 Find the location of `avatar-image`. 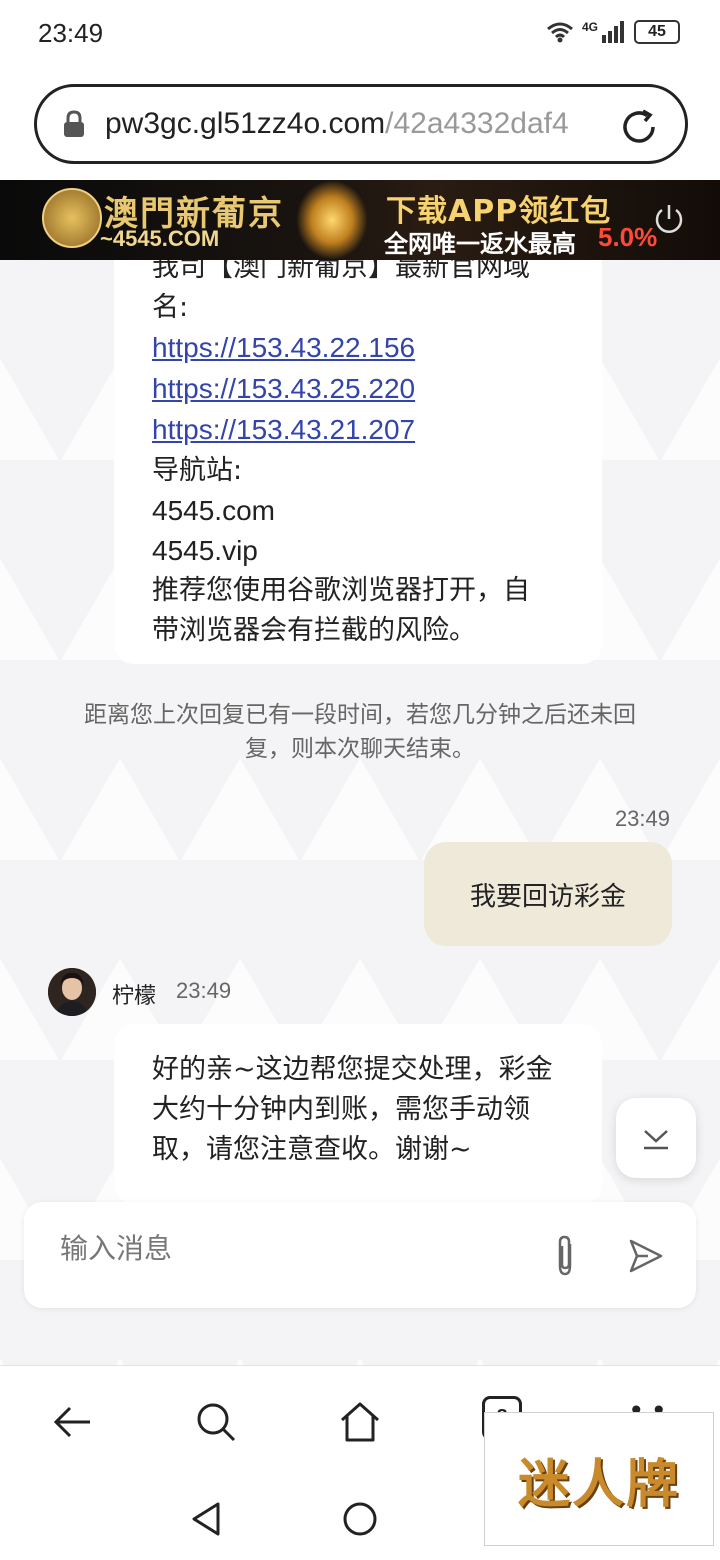

avatar-image is located at coordinates (72, 992).